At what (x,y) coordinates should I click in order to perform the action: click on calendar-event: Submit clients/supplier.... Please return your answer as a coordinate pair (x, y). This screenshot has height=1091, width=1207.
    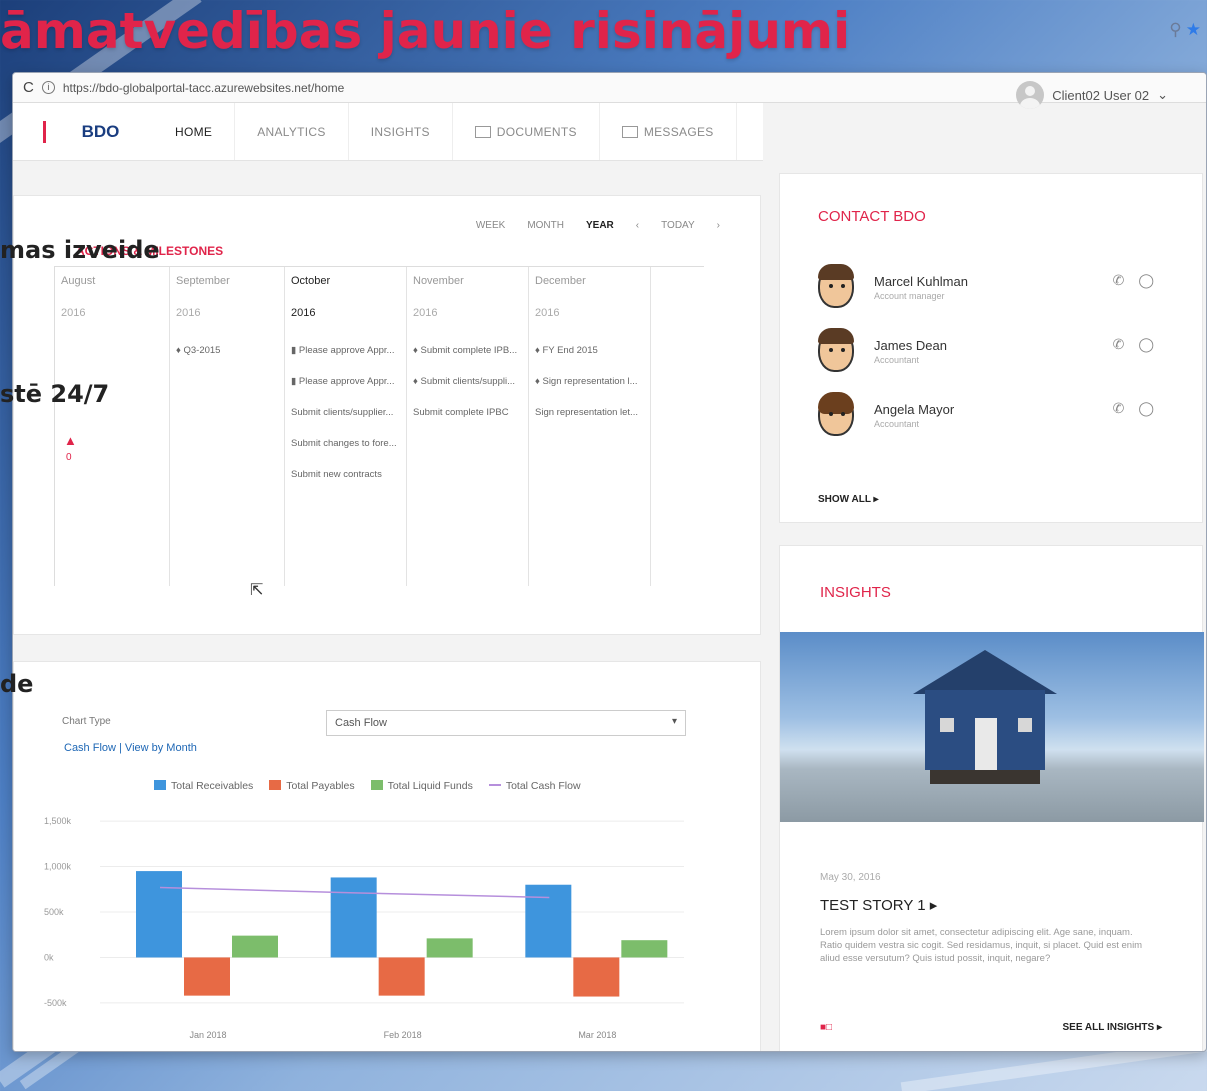
    Looking at the image, I should click on (342, 412).